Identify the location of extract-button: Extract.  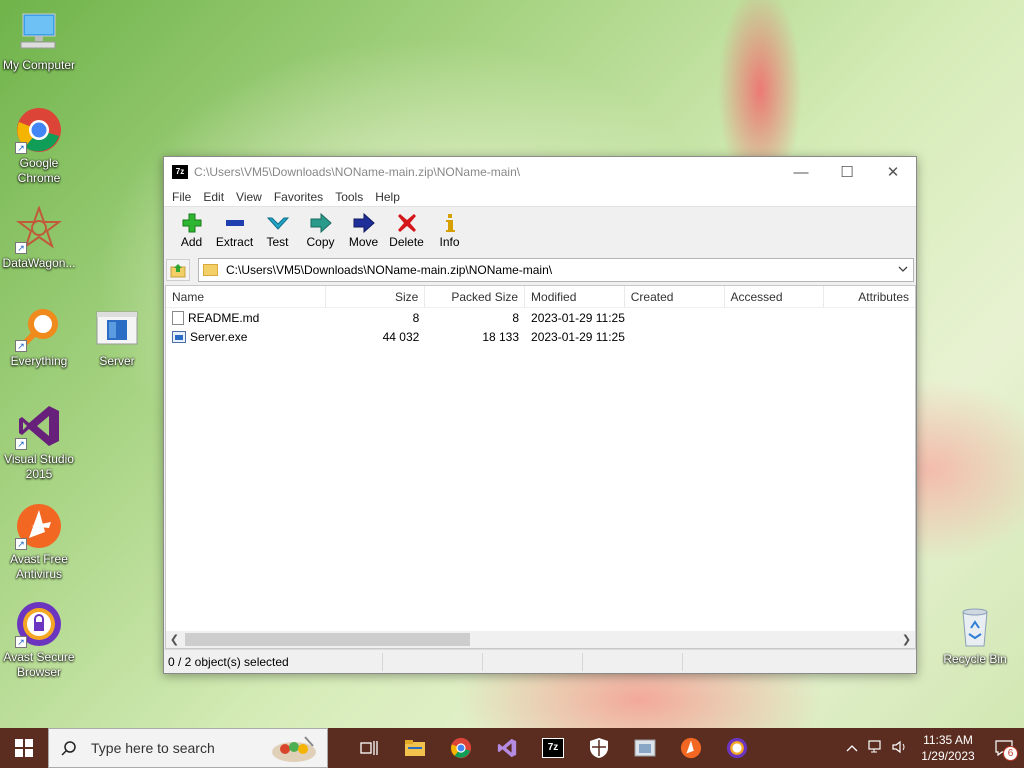
(234, 231).